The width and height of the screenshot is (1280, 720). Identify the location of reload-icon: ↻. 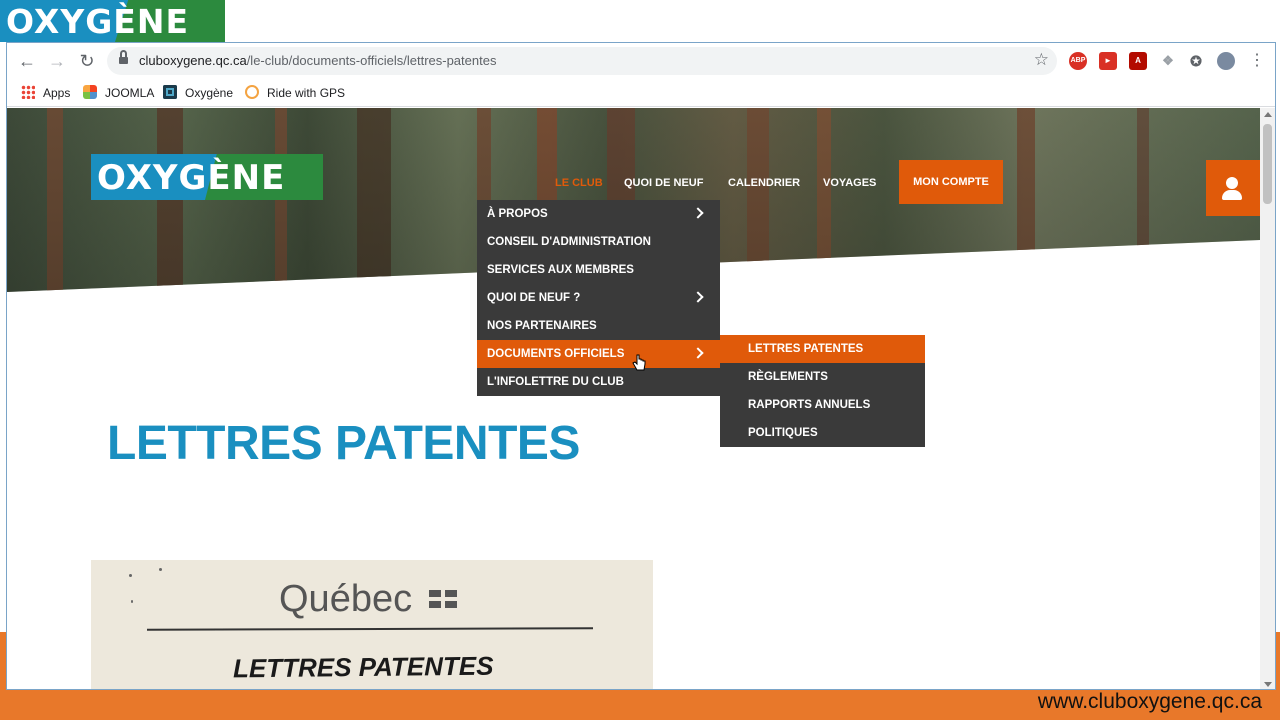
(87, 61).